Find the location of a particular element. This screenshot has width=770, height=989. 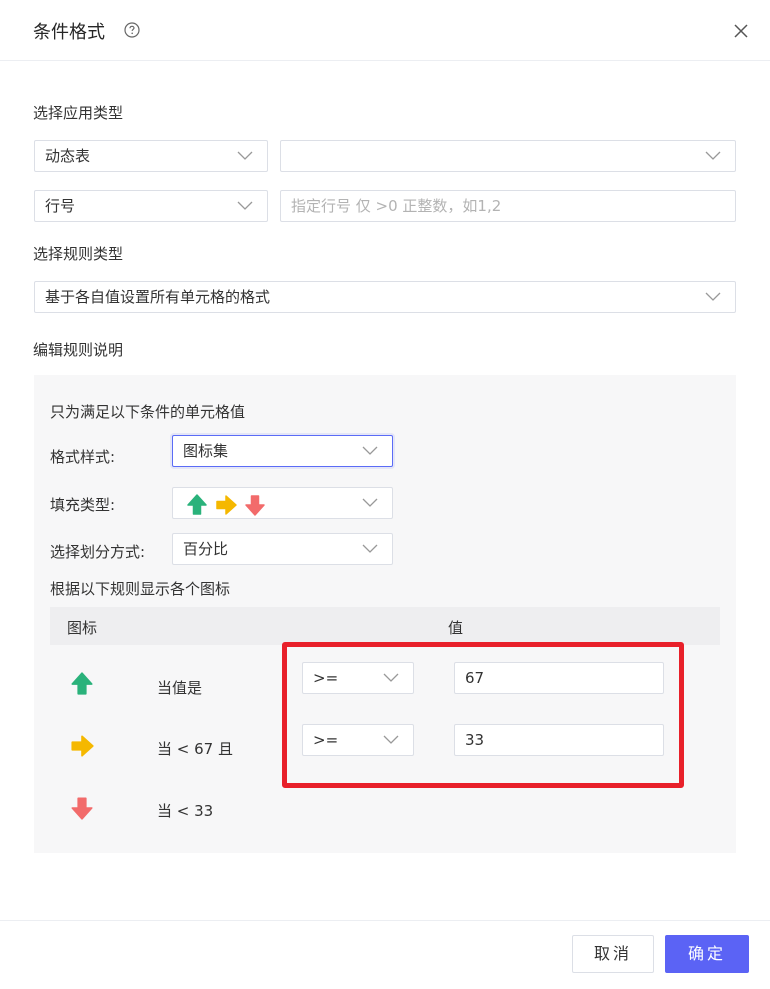

rule-condition-text: 当值是 is located at coordinates (180, 688).